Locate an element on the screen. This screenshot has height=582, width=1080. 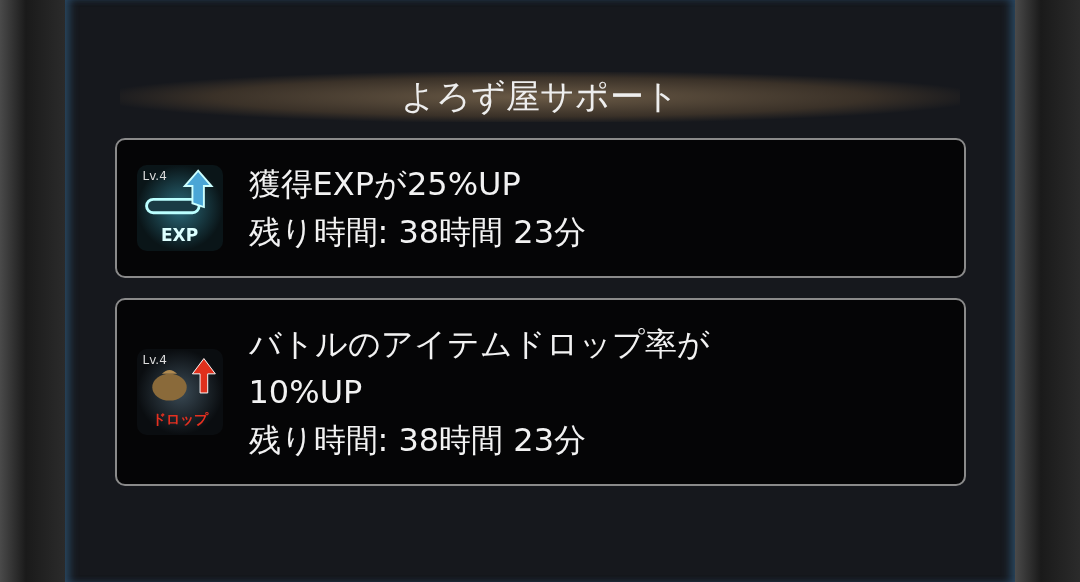
buff-description: バトルのアイテムドロップ率が is located at coordinates (479, 344).